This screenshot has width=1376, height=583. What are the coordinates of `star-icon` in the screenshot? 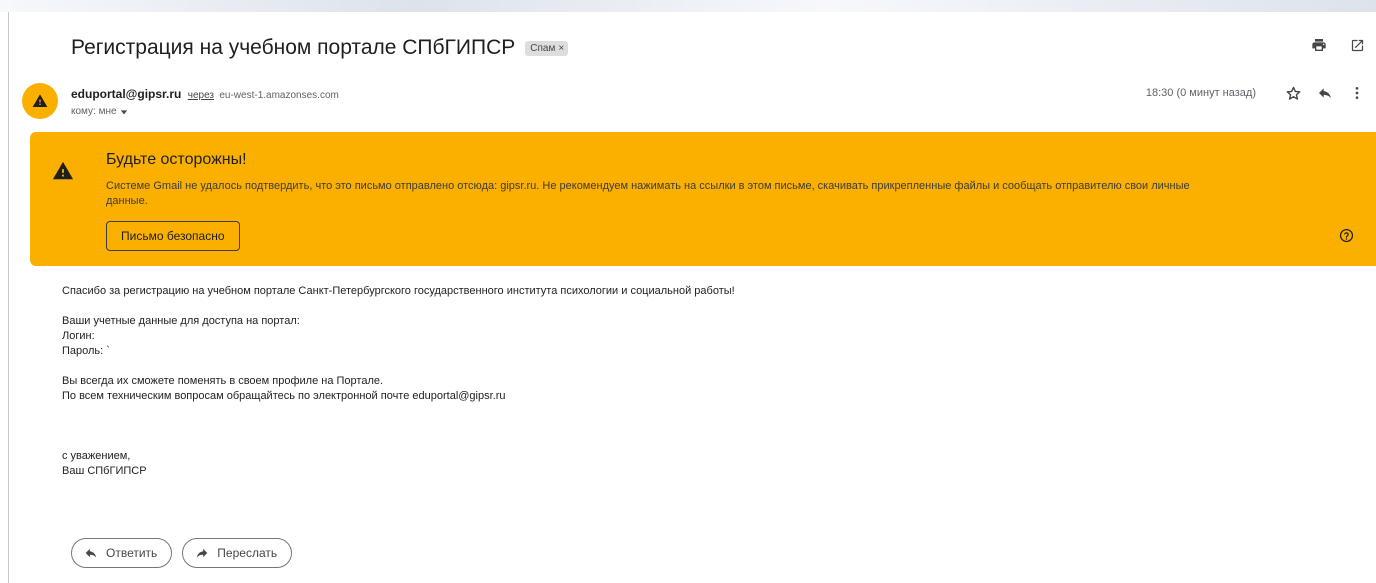 It's located at (1293, 93).